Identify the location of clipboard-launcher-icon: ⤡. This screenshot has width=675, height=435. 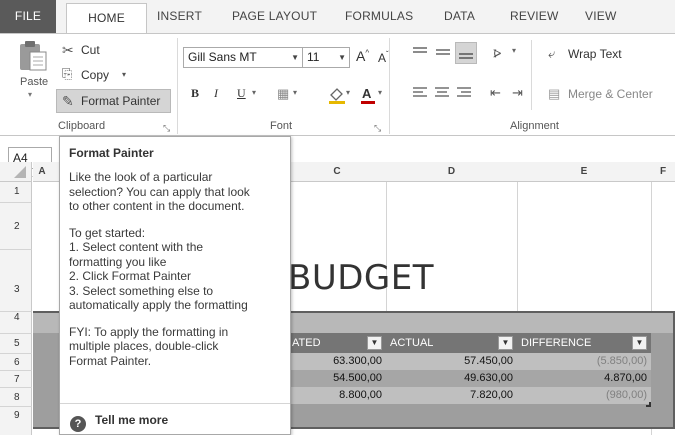
(166, 128).